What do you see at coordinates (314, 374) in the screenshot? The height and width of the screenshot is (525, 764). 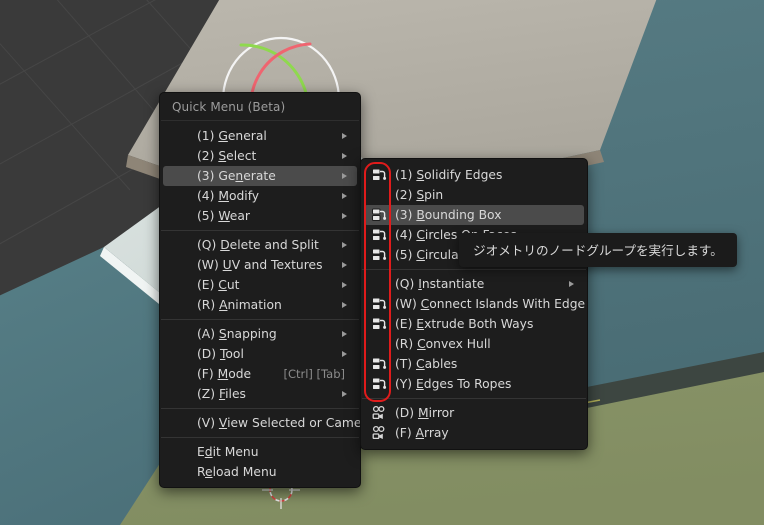 I see `menu-item-shortcut: [Ctrl] [Tab]` at bounding box center [314, 374].